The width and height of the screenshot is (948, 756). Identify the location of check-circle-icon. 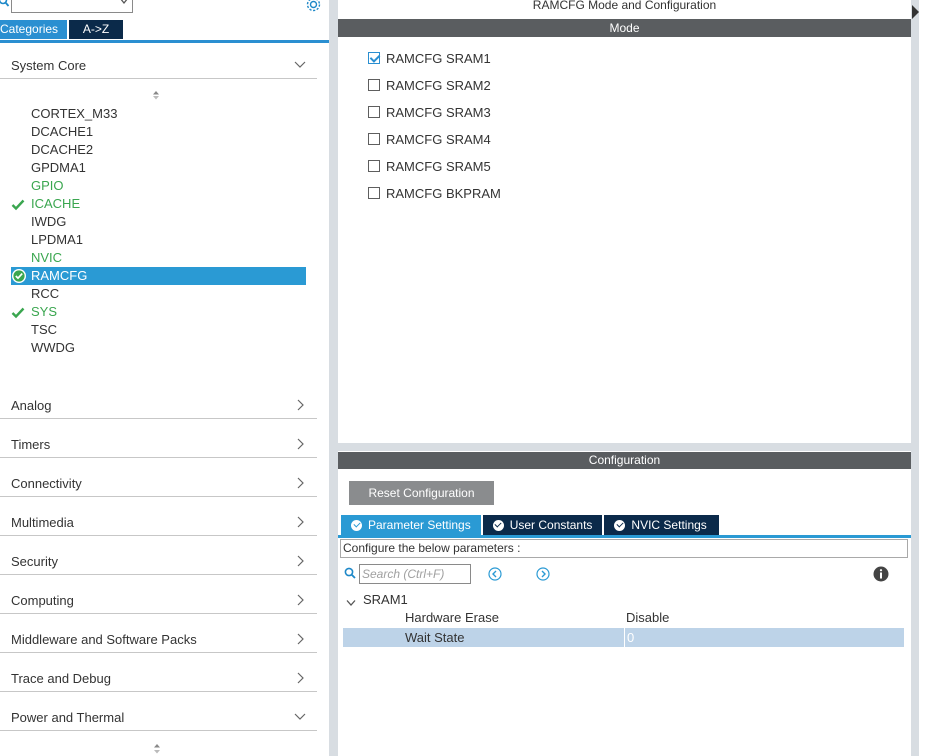
(498, 525).